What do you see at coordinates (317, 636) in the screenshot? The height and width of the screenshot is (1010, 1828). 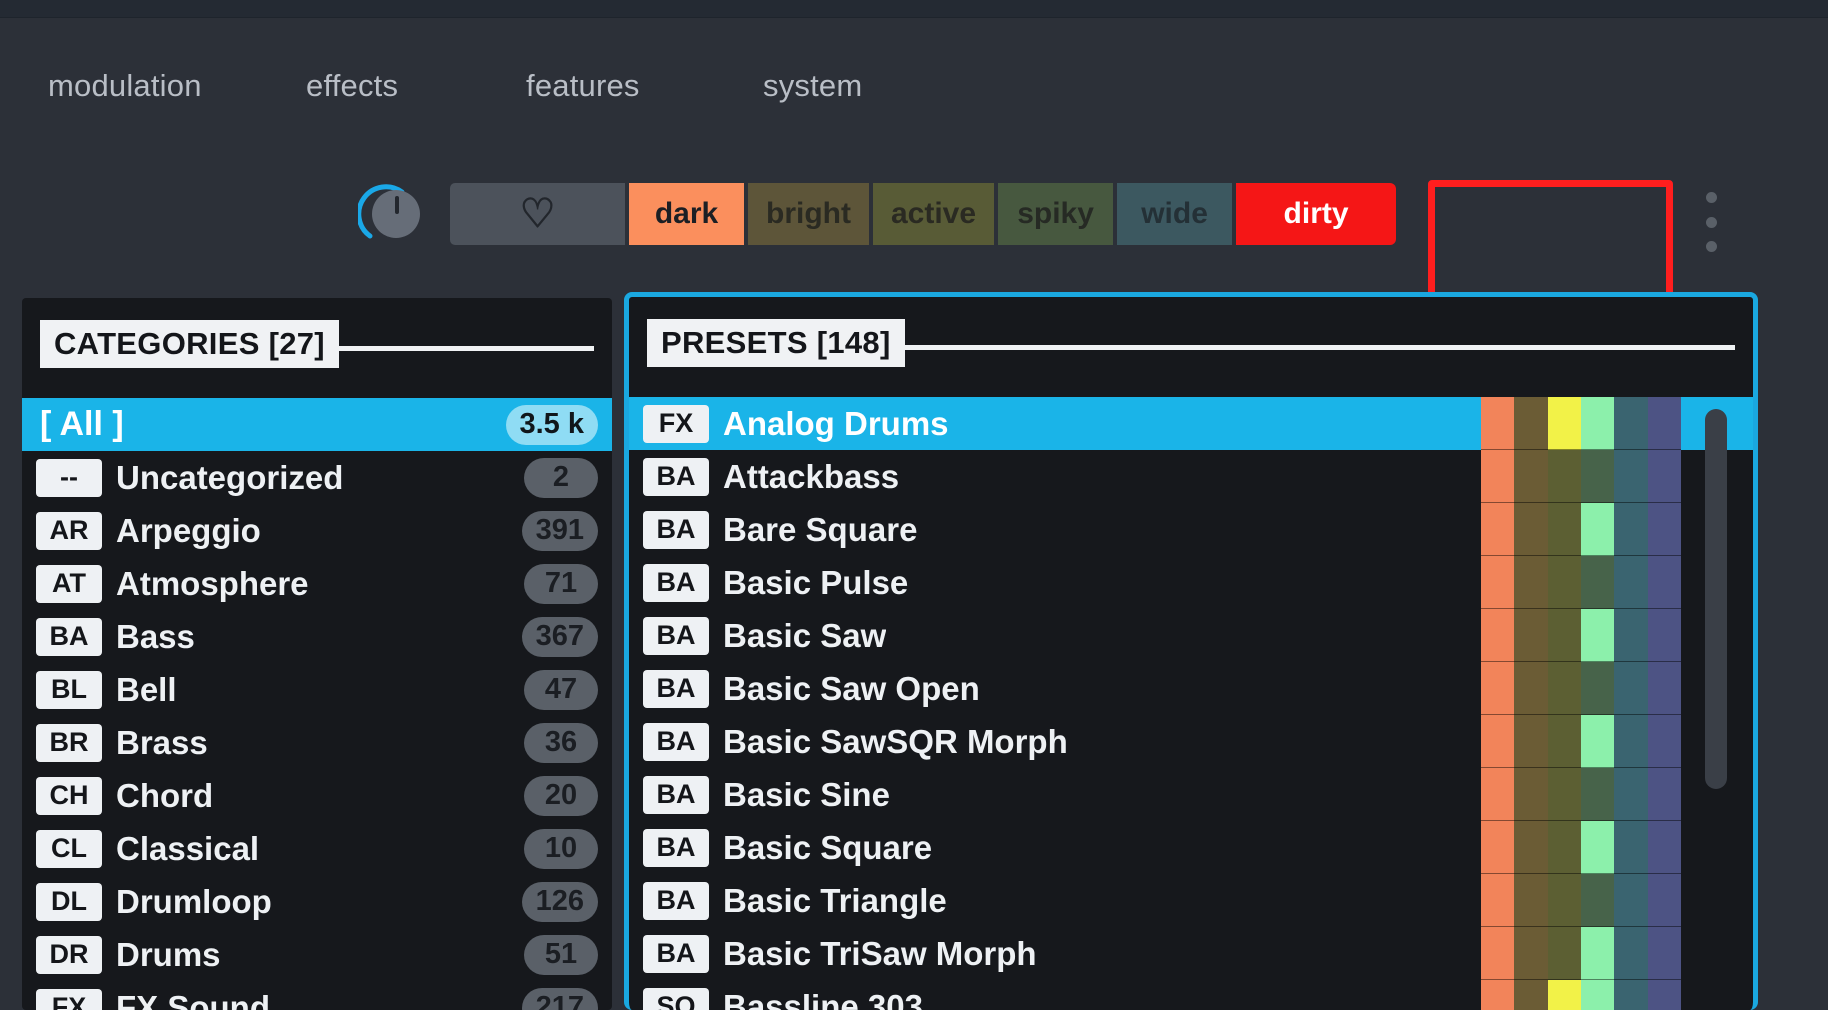 I see `categories-row: BA Bass 367` at bounding box center [317, 636].